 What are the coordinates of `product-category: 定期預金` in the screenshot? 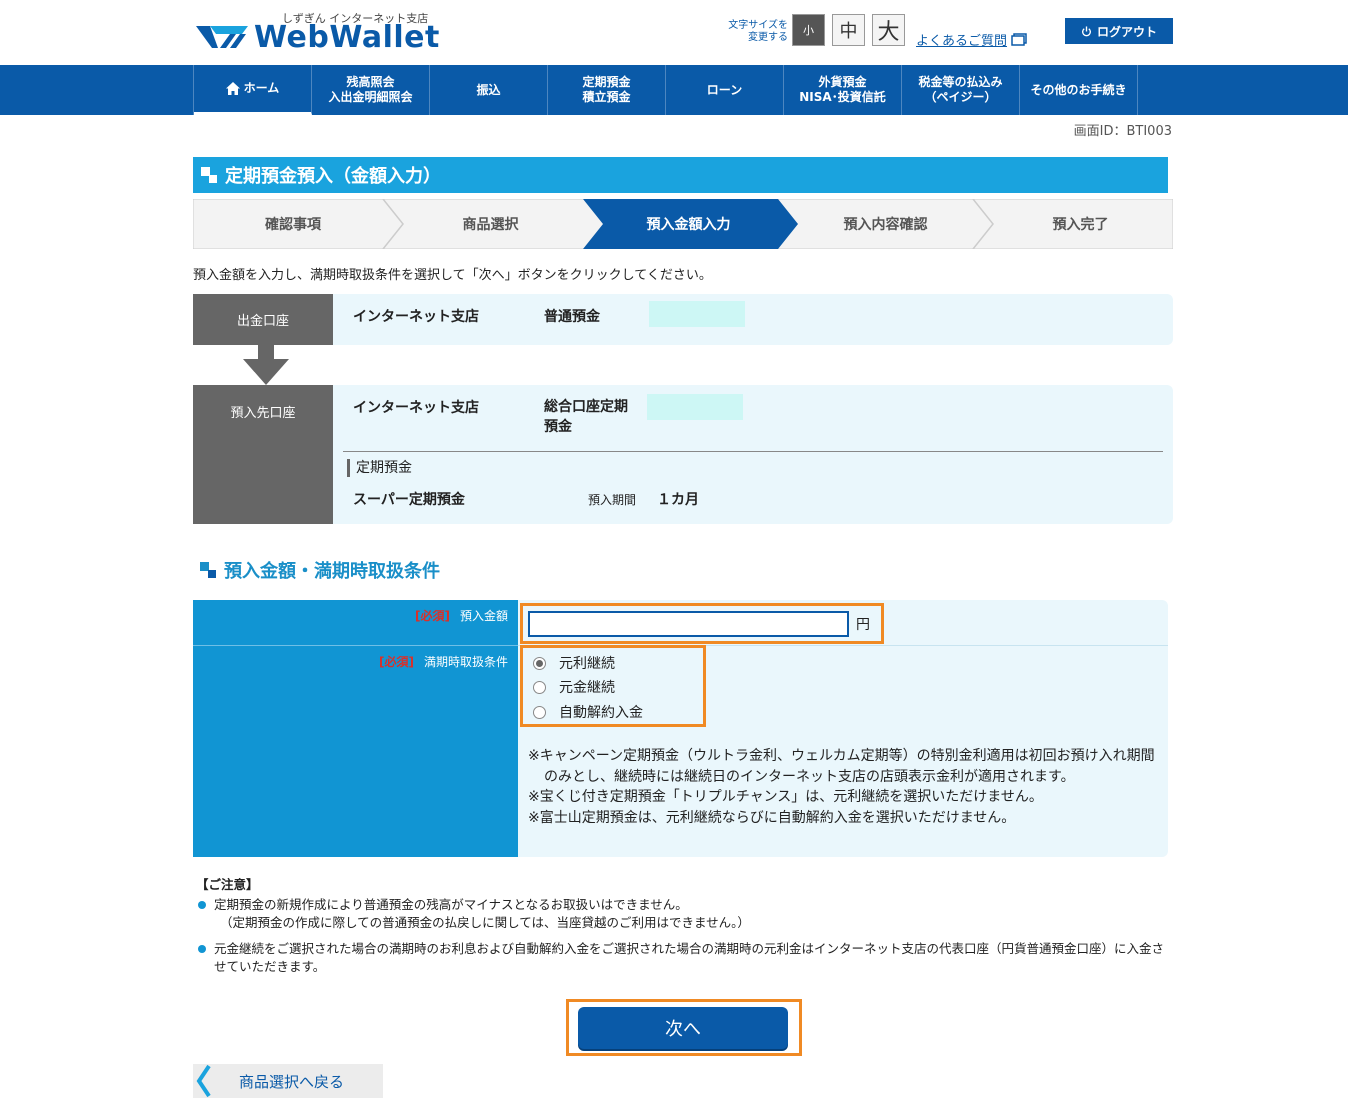 It's located at (379, 468).